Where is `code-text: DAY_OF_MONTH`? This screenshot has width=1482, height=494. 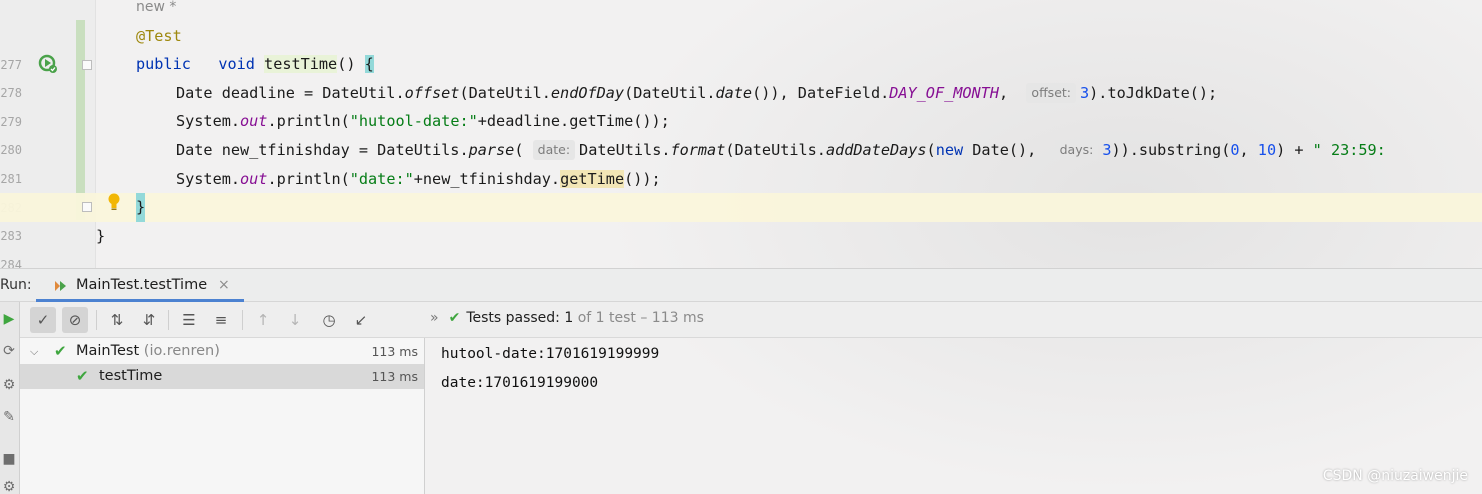 code-text: DAY_OF_MONTH is located at coordinates (944, 93).